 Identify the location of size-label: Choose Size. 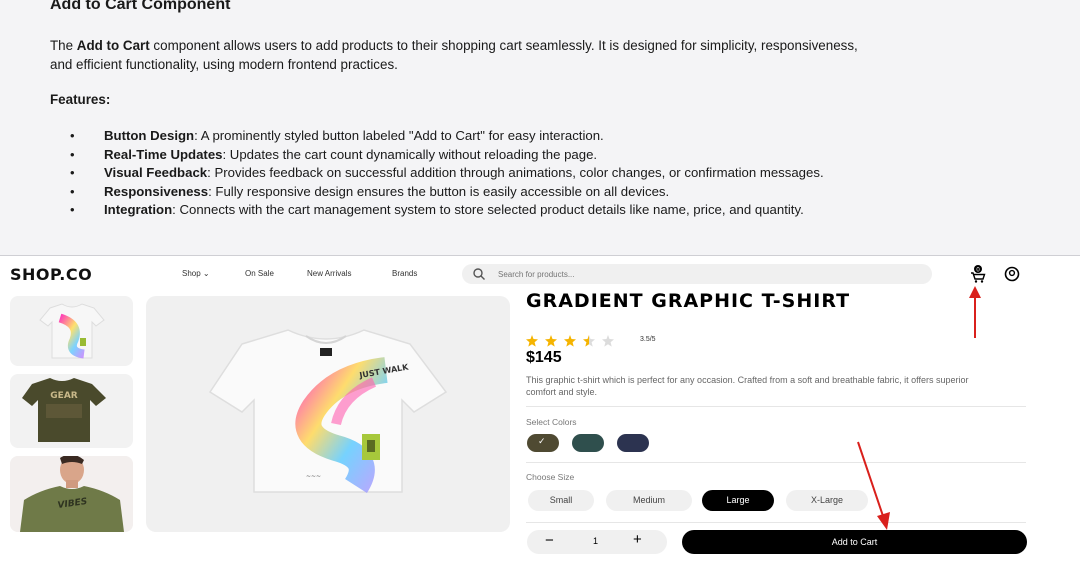
(550, 477).